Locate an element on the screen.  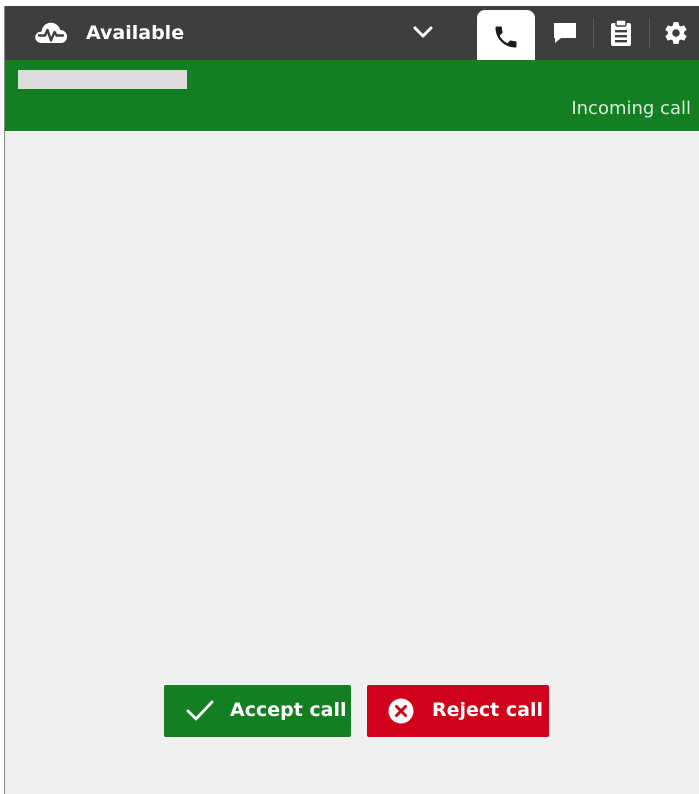
gear-icon is located at coordinates (675, 33).